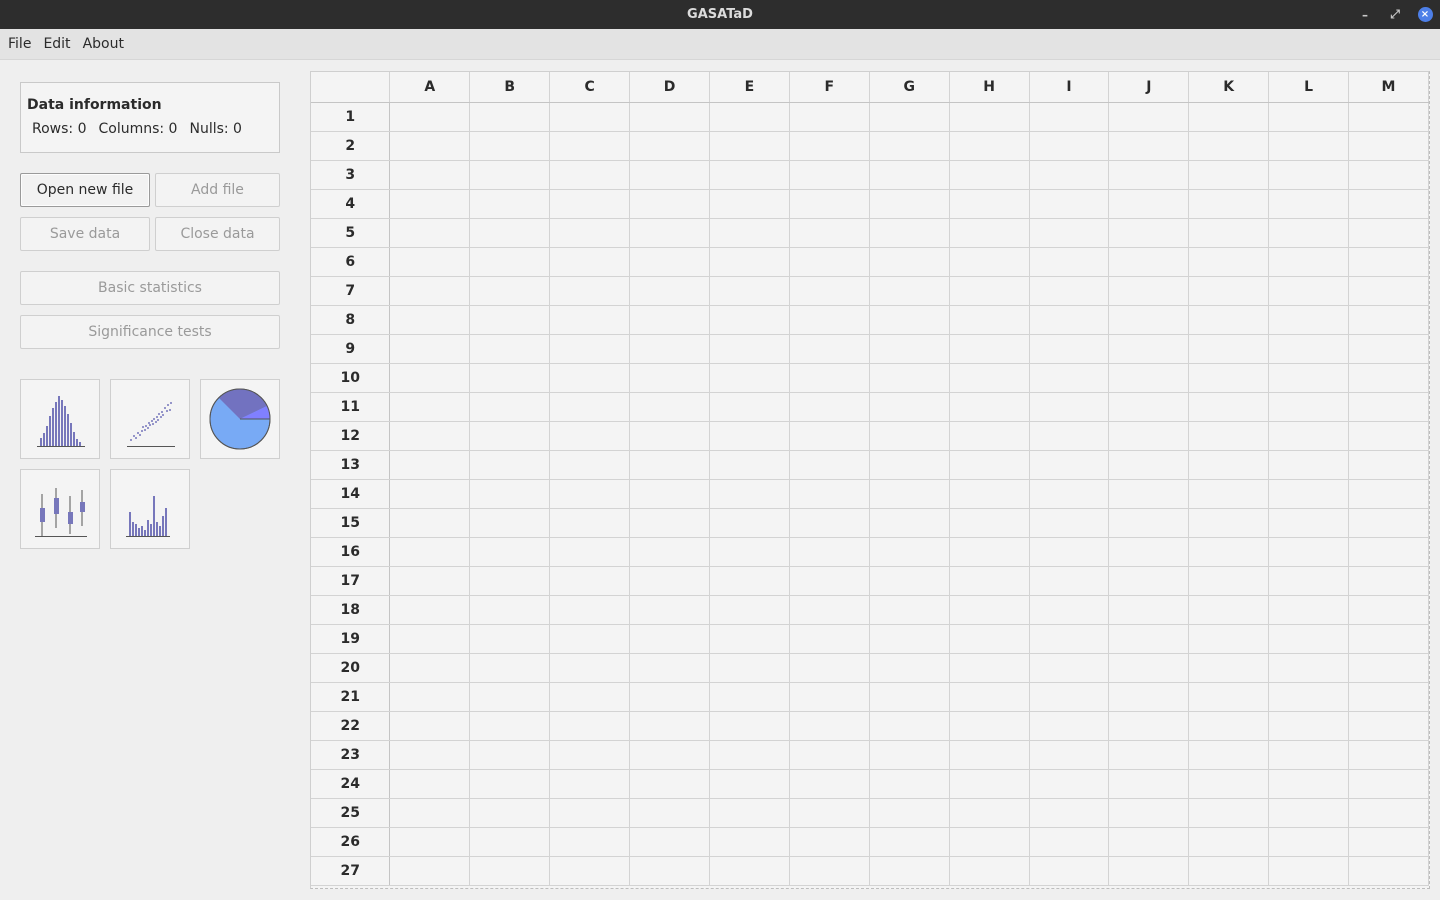 The image size is (1440, 900). Describe the element at coordinates (510, 87) in the screenshot. I see `column-header: B` at that location.